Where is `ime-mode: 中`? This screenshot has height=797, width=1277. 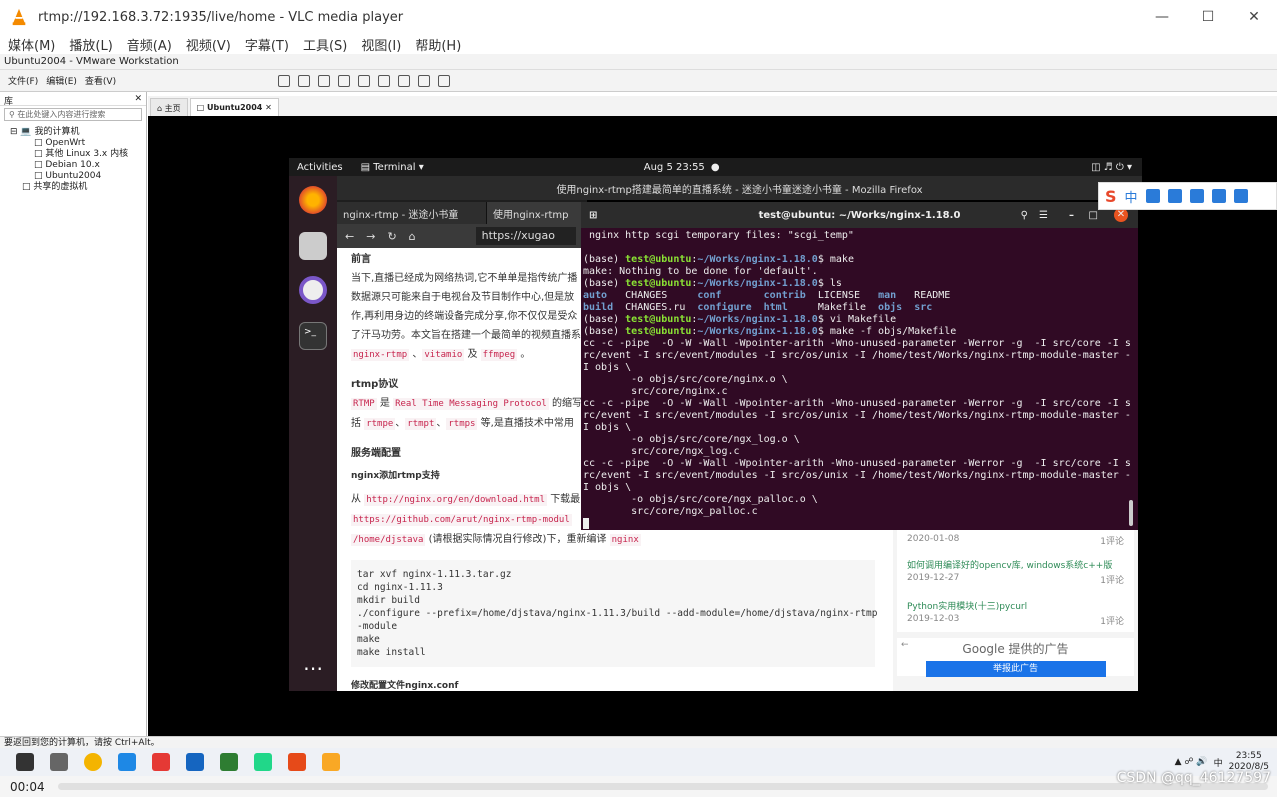
ime-mode: 中 is located at coordinates (1131, 196).